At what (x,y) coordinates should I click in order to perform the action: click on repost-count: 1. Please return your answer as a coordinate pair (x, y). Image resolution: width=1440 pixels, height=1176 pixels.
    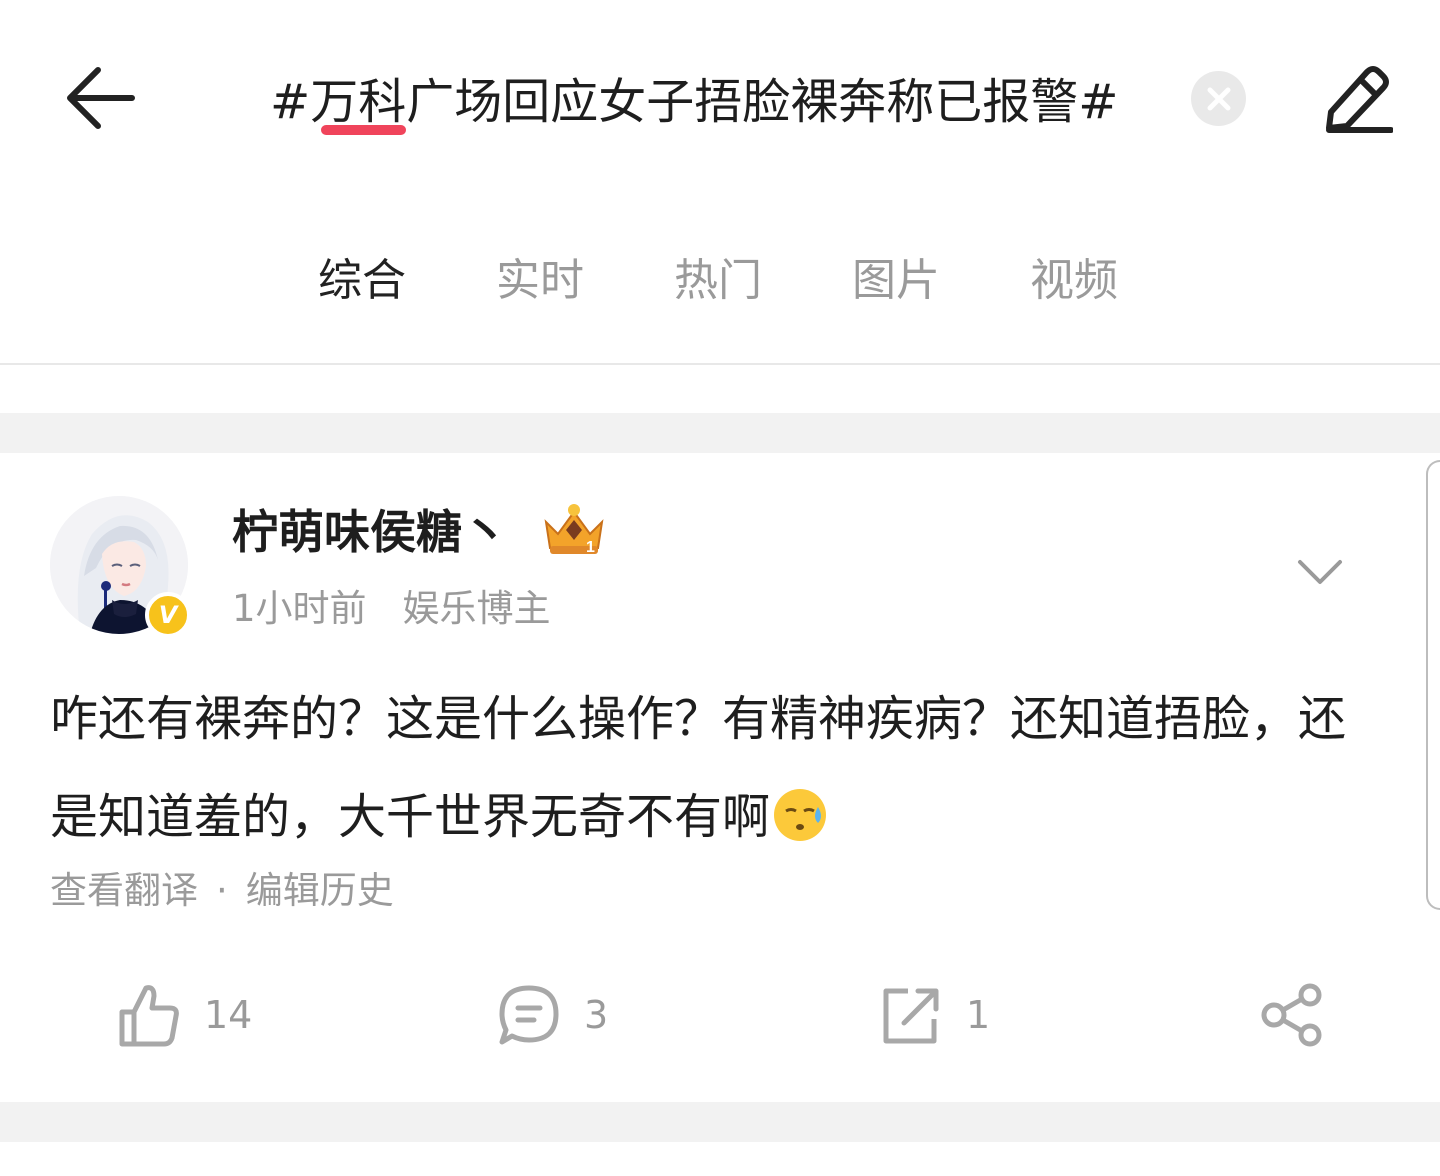
    Looking at the image, I should click on (978, 1015).